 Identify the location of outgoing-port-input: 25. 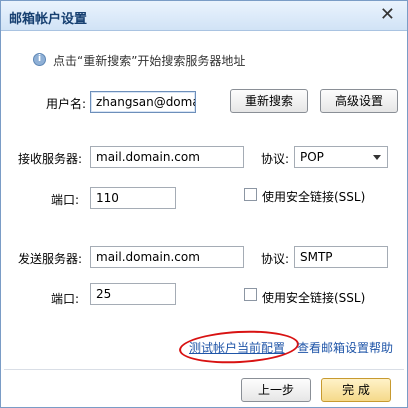
(133, 294).